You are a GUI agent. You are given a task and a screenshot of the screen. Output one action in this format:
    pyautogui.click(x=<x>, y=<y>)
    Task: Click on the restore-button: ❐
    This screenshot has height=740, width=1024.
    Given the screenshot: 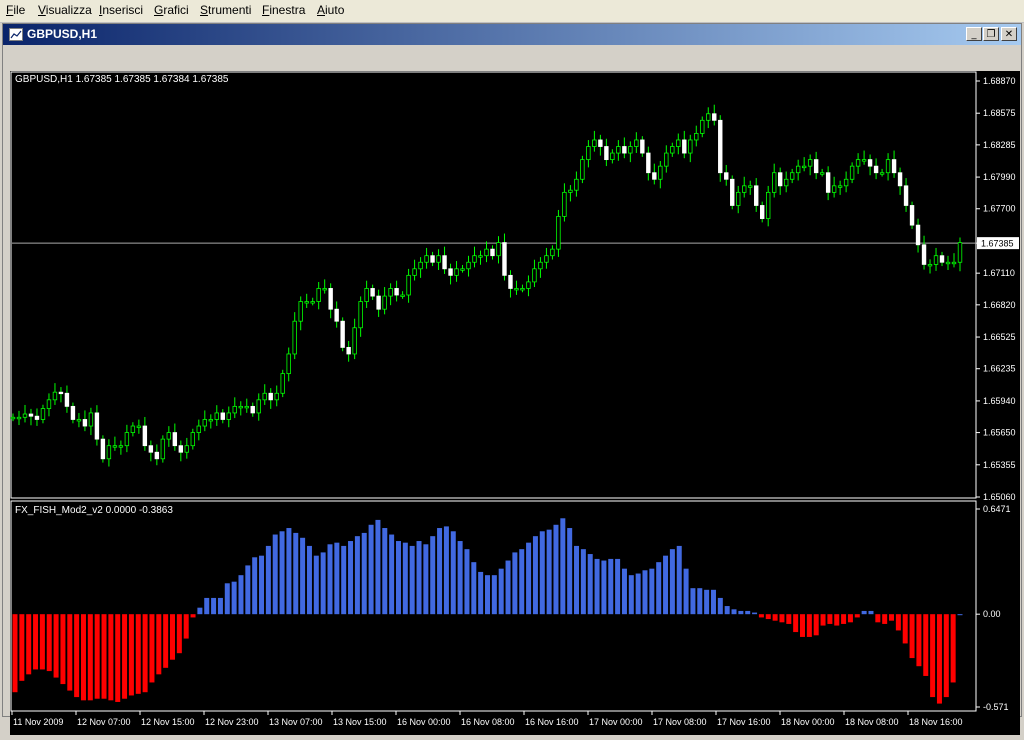 What is the action you would take?
    pyautogui.click(x=991, y=34)
    